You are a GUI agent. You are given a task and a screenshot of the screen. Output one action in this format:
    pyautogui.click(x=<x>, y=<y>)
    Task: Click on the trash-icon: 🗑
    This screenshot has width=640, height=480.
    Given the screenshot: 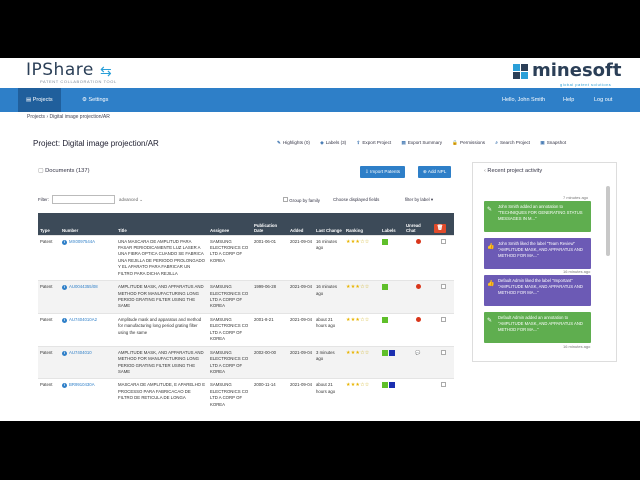 What is the action you would take?
    pyautogui.click(x=440, y=228)
    